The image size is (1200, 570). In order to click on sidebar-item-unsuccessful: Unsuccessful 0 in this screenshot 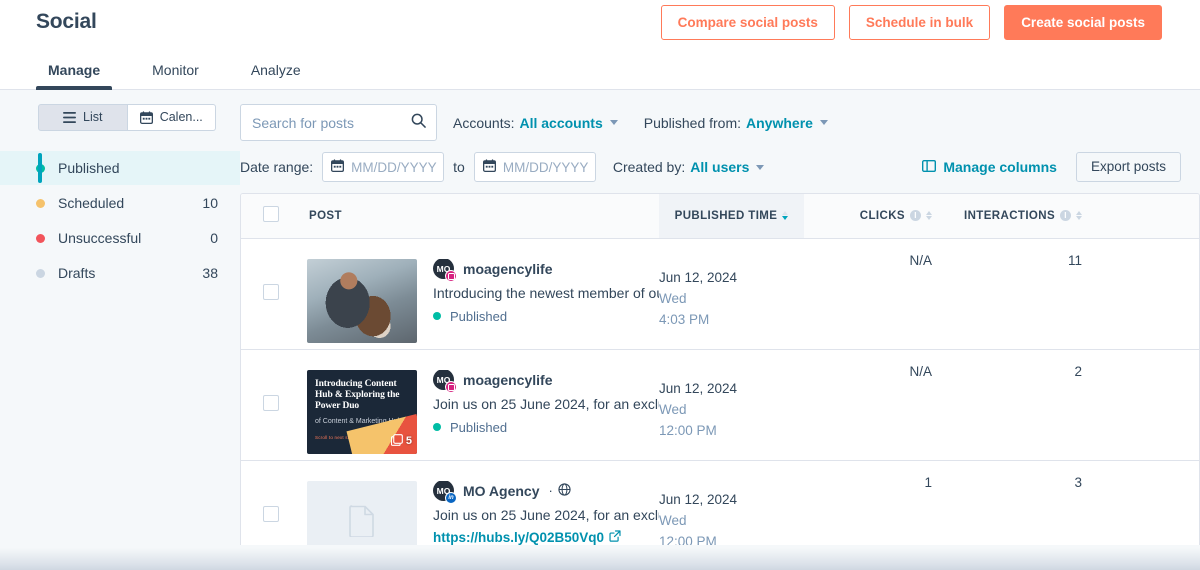, I will do `click(120, 238)`.